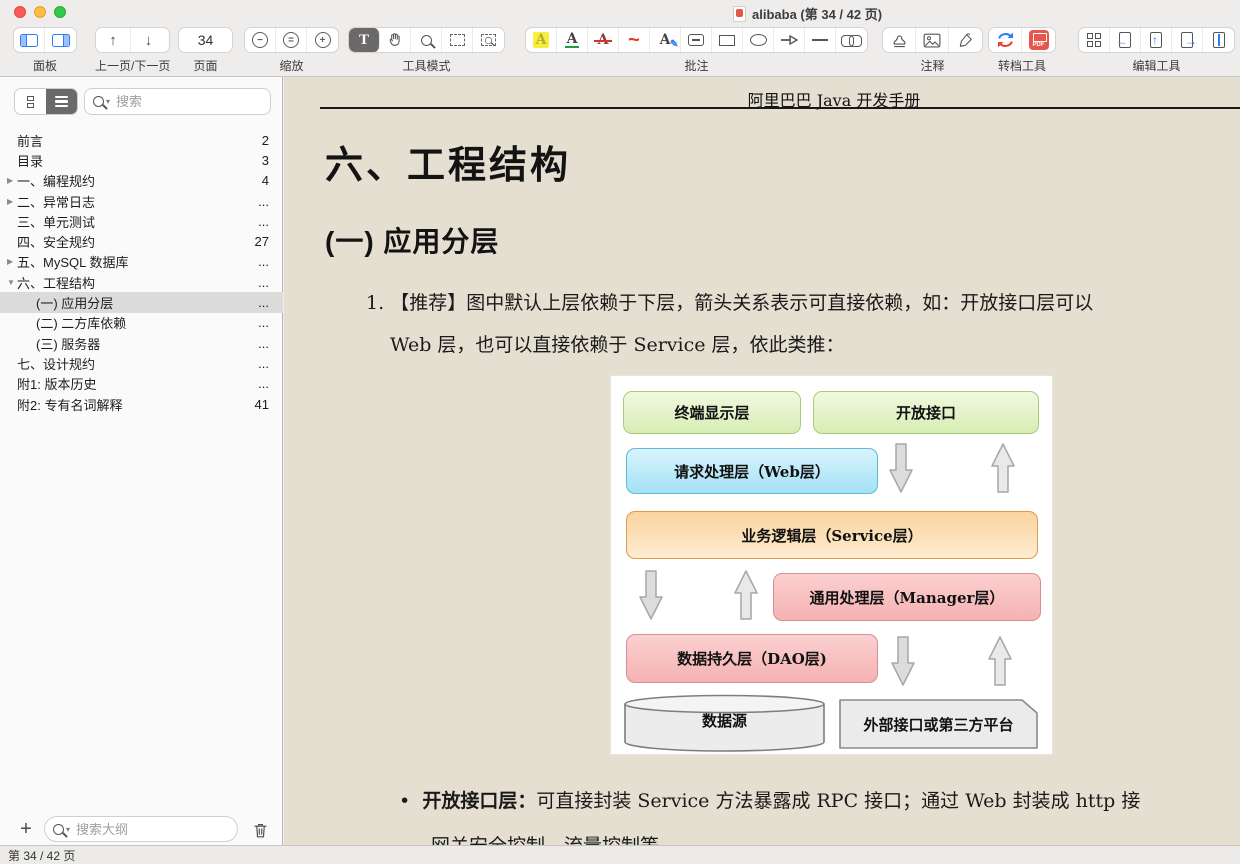 The image size is (1240, 864). I want to click on zoom-fit-icon: =, so click(291, 40).